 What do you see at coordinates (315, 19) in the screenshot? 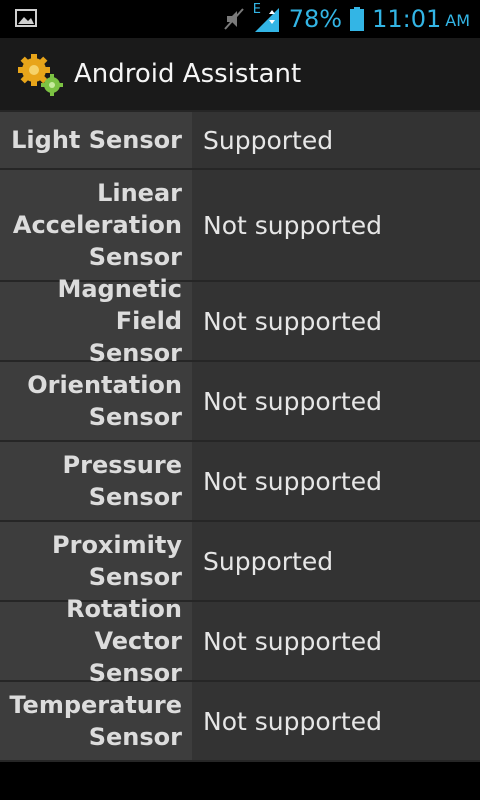
I see `battery-percent: 78%` at bounding box center [315, 19].